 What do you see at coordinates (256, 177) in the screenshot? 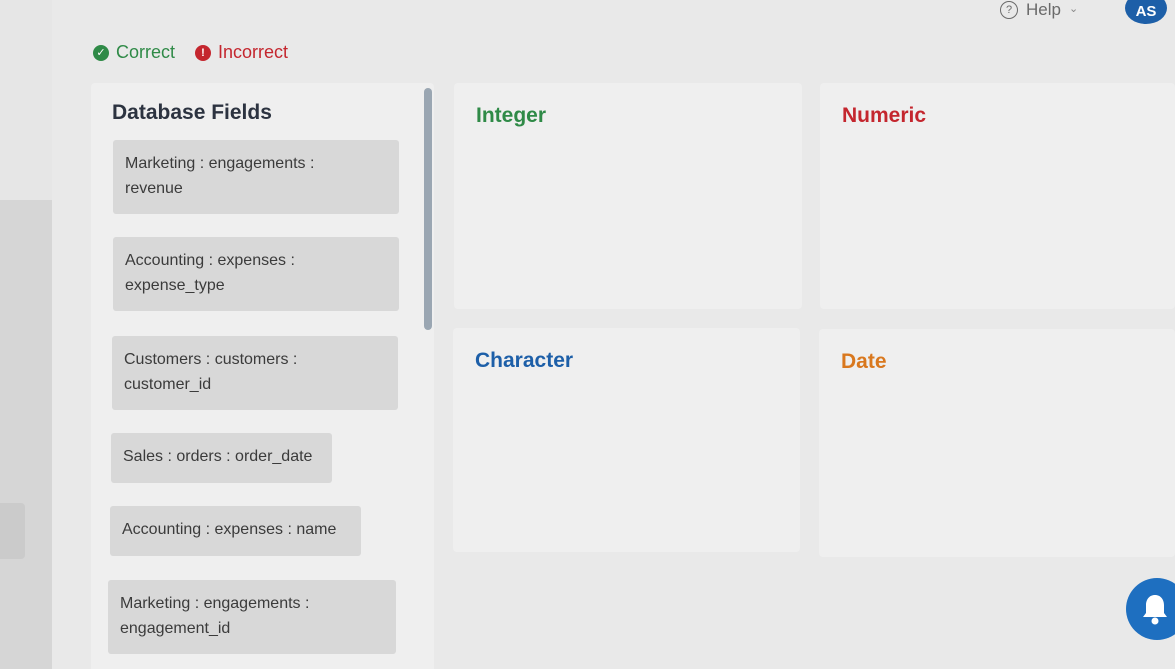
I see `field-card: Marketing : engagements : revenue` at bounding box center [256, 177].